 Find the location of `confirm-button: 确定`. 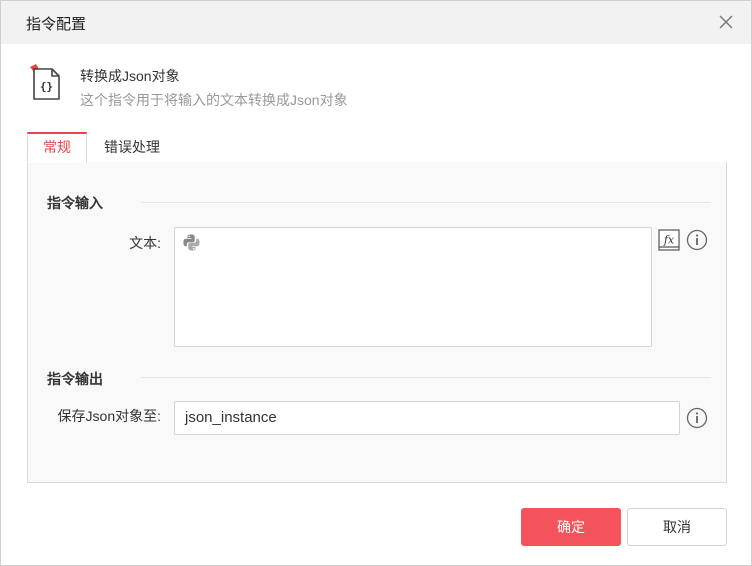

confirm-button: 确定 is located at coordinates (571, 527).